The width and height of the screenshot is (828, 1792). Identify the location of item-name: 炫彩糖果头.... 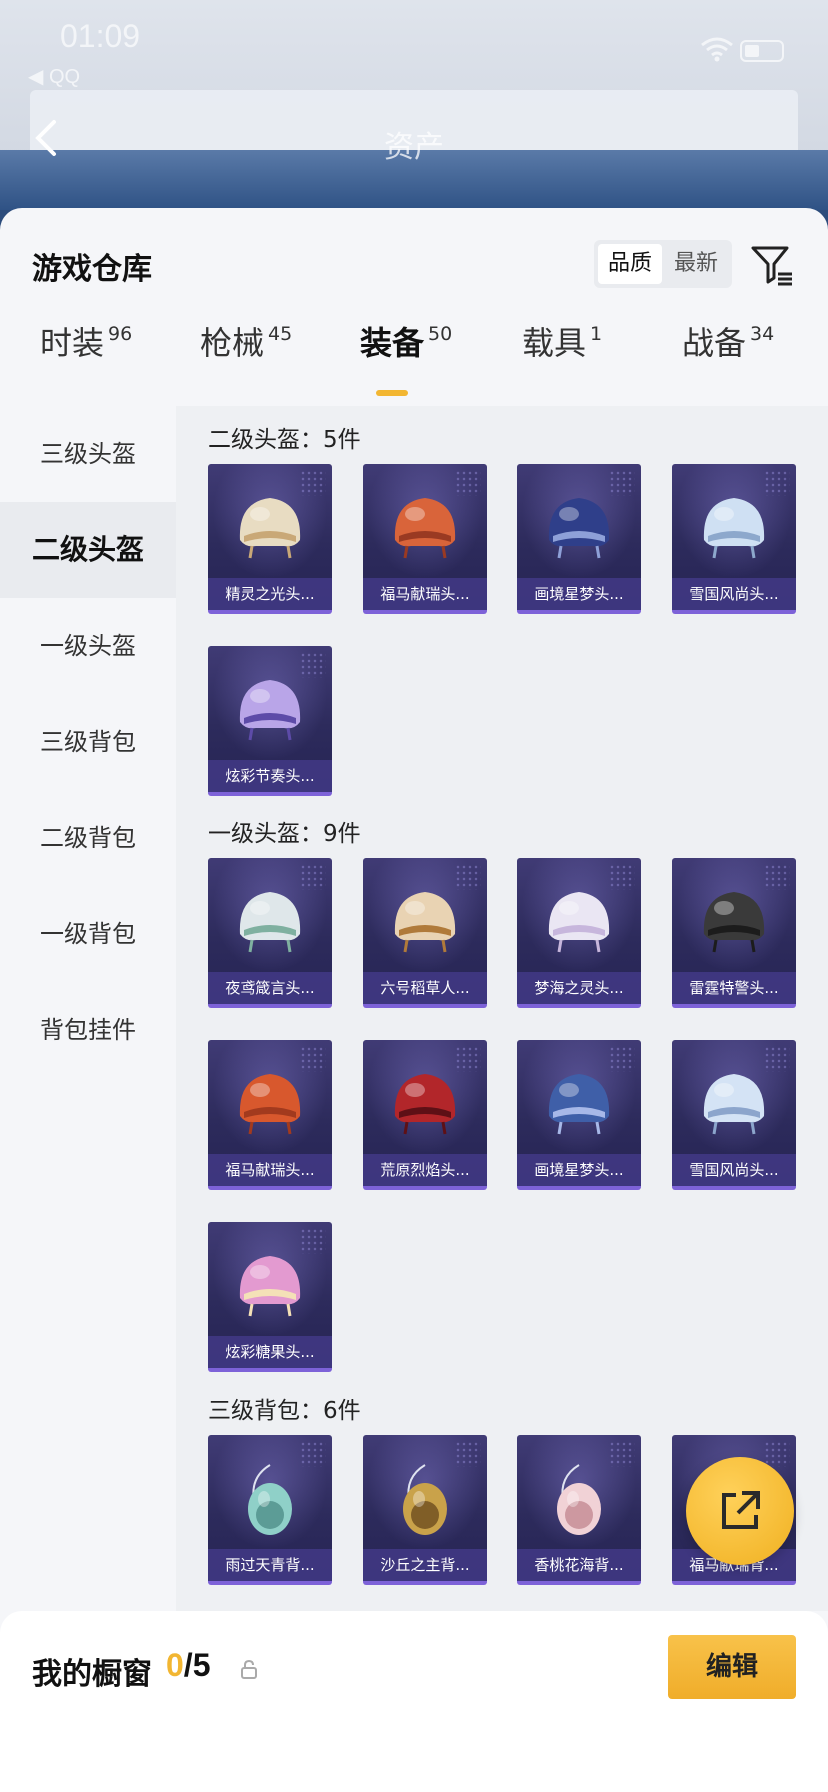
(270, 1352).